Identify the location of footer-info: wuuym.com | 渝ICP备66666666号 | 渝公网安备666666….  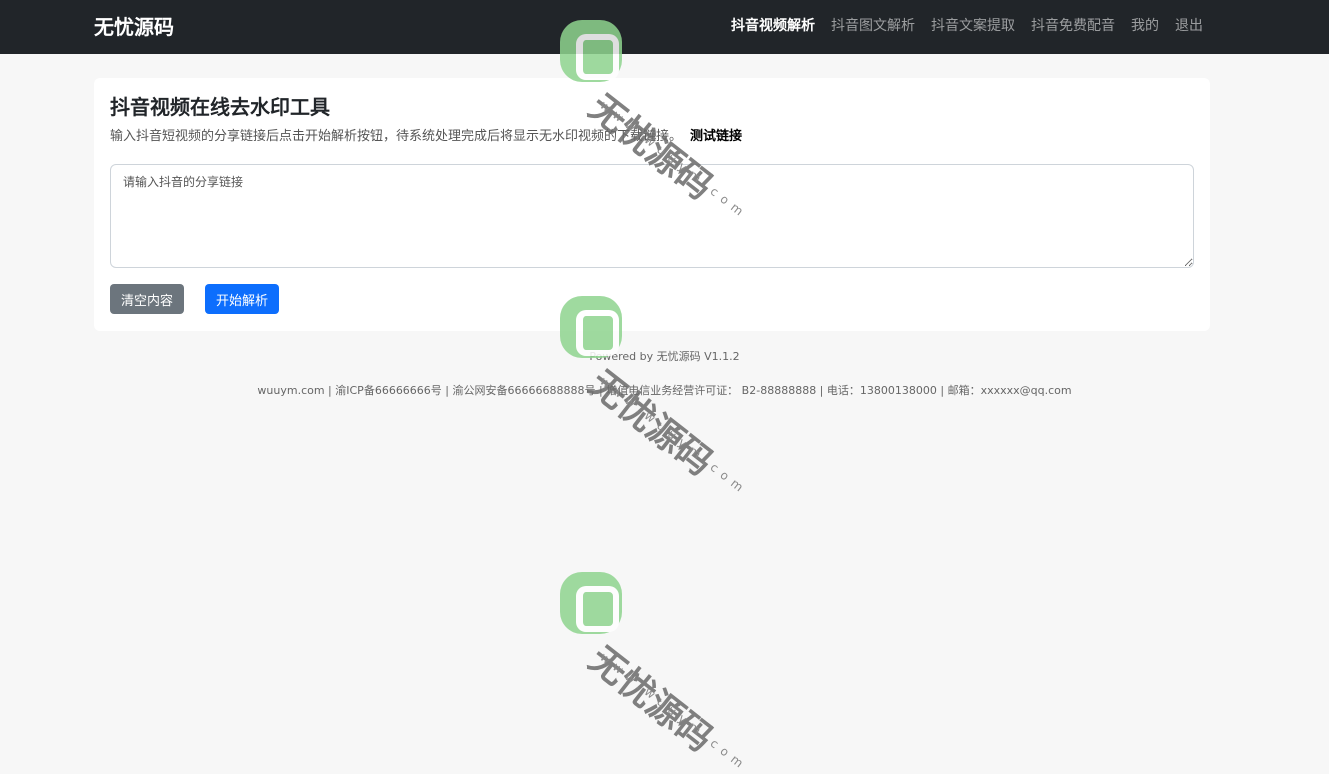
(664, 390).